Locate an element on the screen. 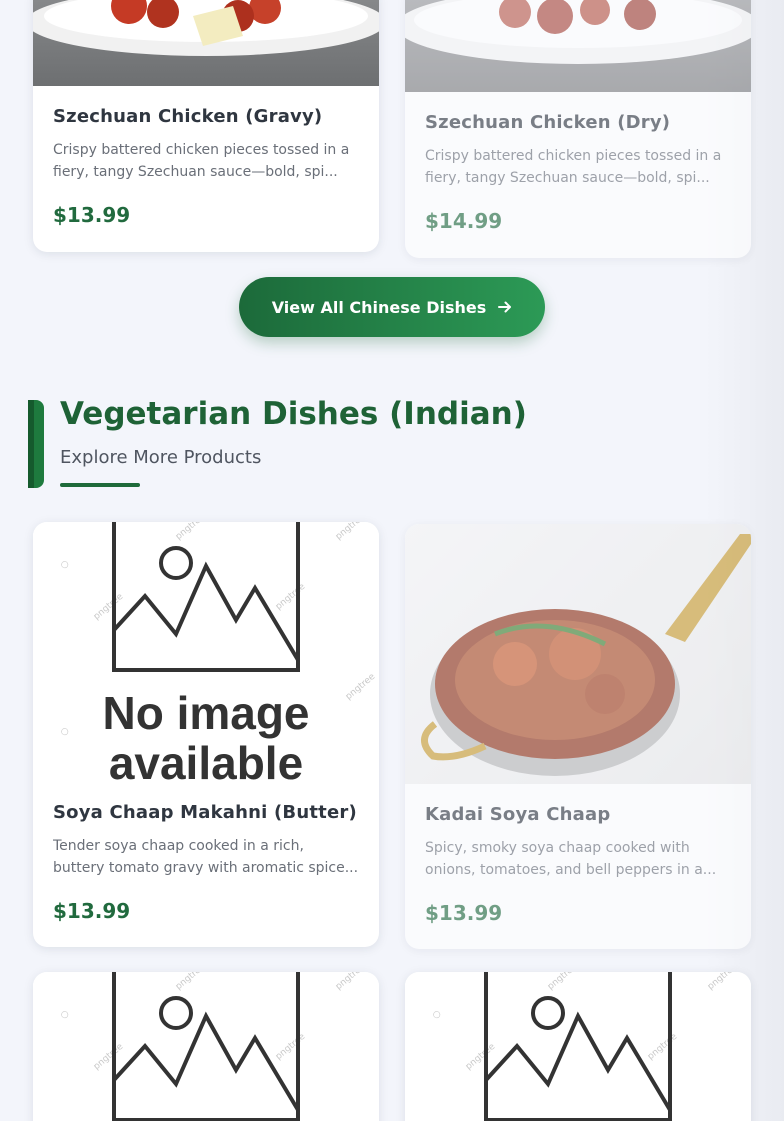 This screenshot has width=784, height=1121. arrow-right-icon is located at coordinates (505, 307).